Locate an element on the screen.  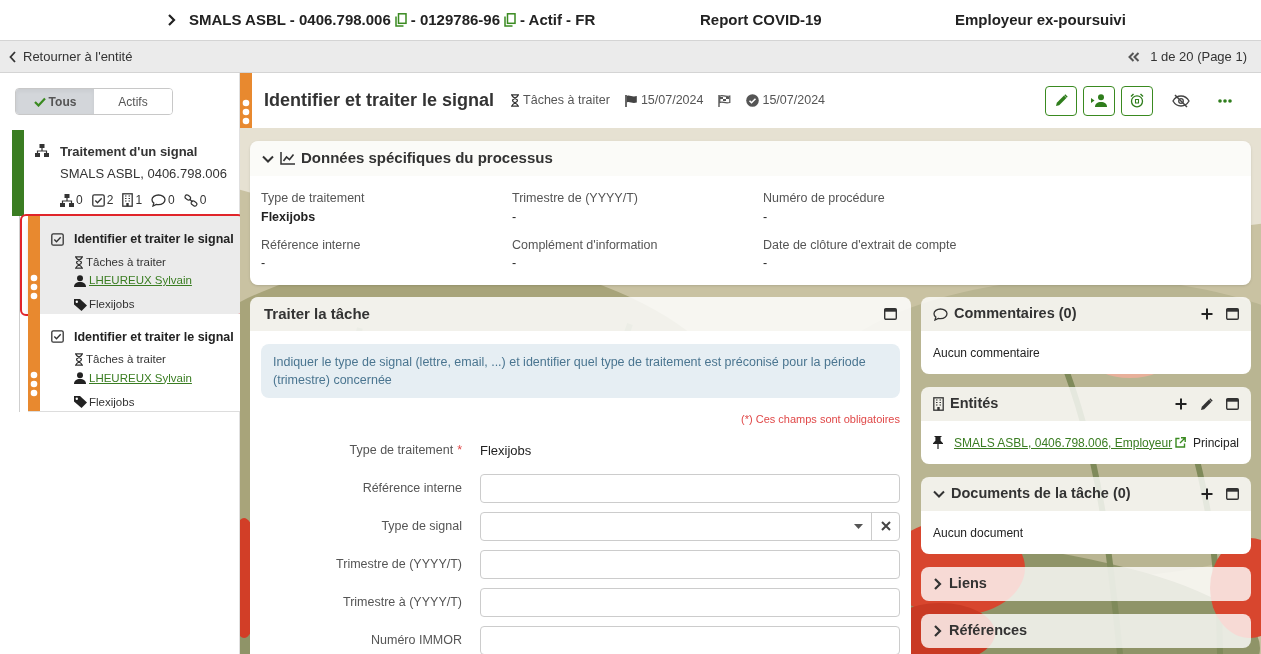
form-label: Référence interne is located at coordinates (412, 488).